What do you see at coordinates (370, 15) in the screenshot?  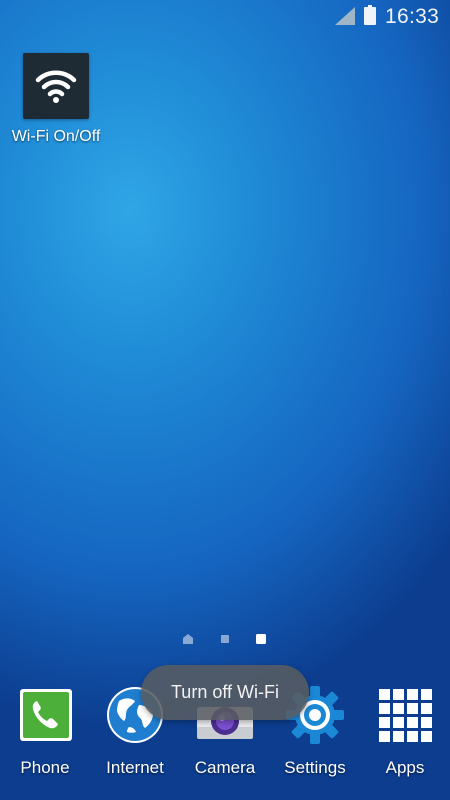 I see `battery-icon` at bounding box center [370, 15].